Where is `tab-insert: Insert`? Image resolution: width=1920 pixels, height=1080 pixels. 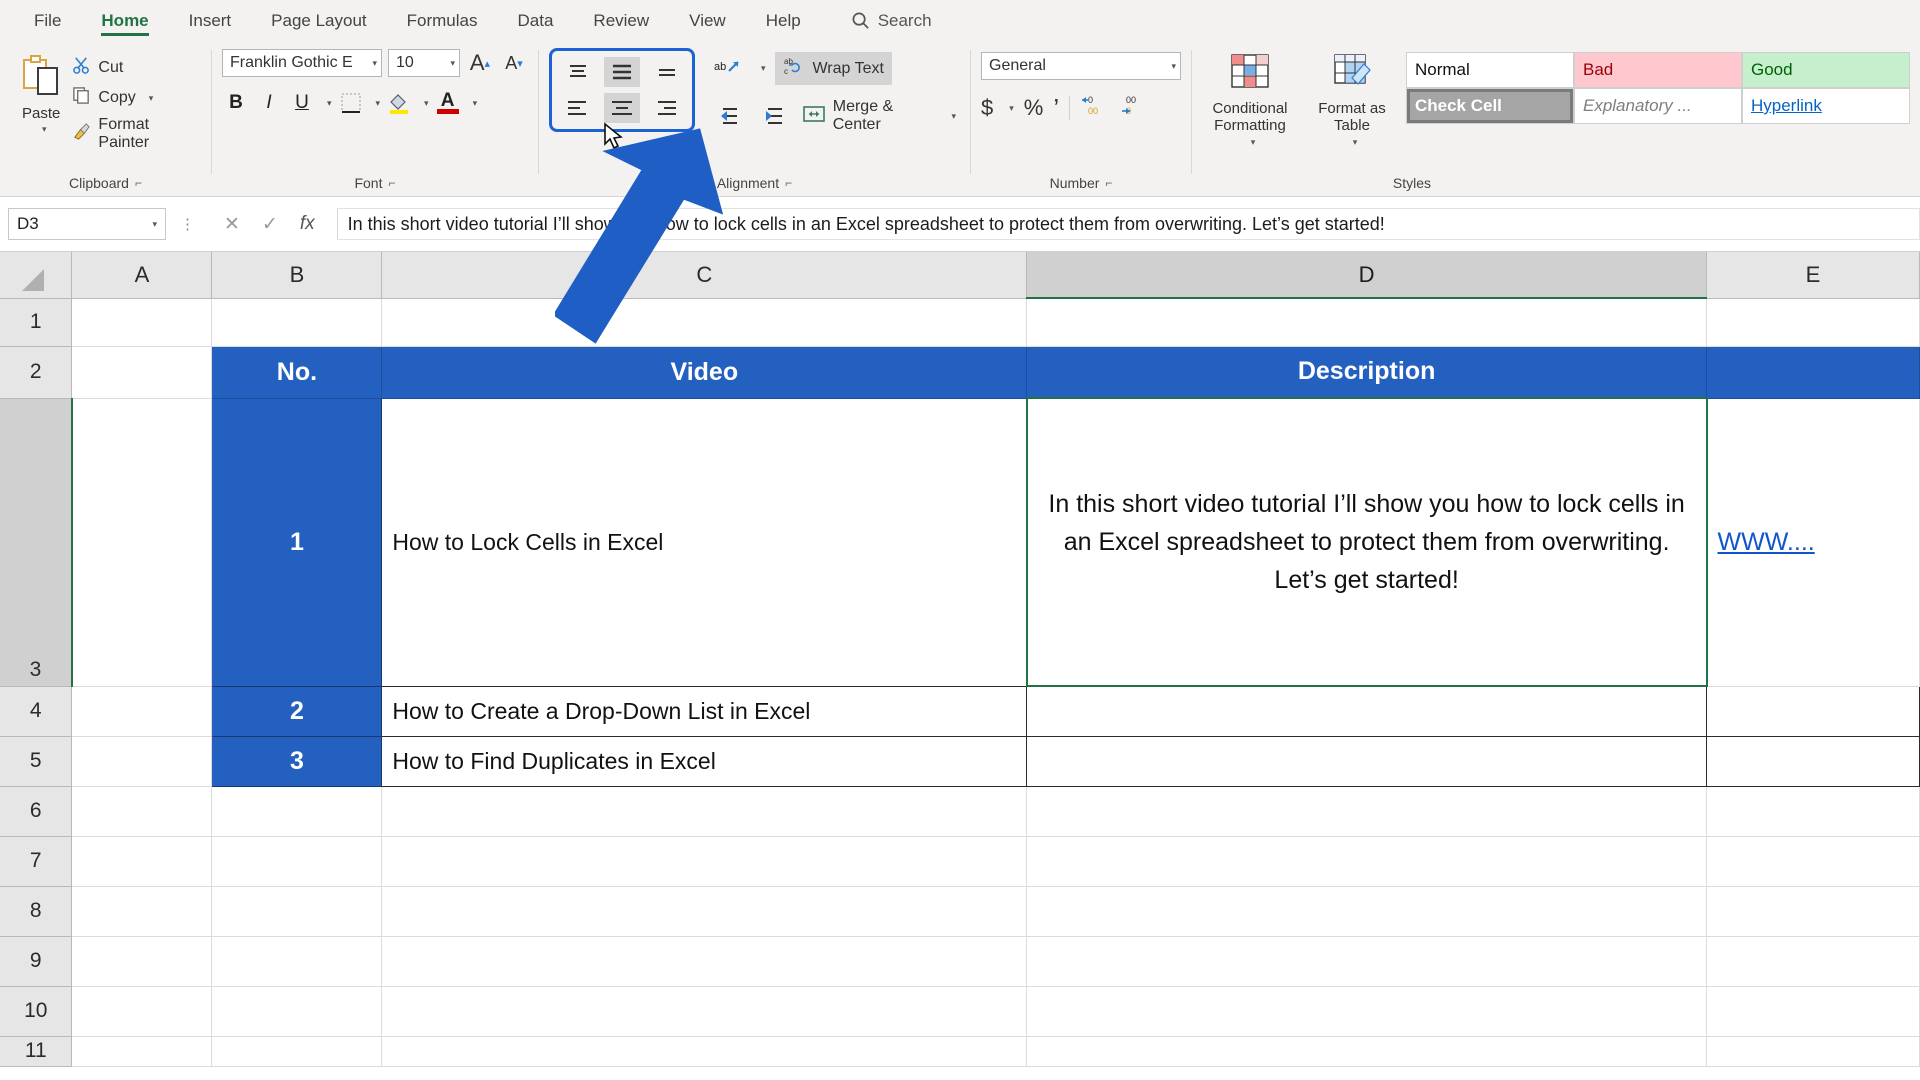 tab-insert: Insert is located at coordinates (210, 20).